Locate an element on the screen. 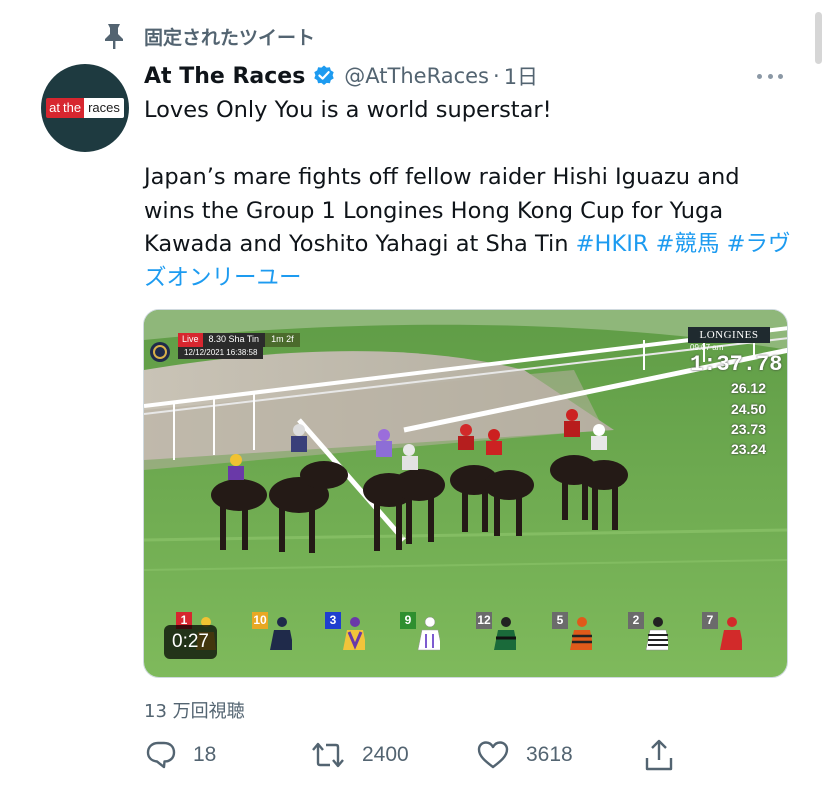  pin-icon is located at coordinates (114, 36).